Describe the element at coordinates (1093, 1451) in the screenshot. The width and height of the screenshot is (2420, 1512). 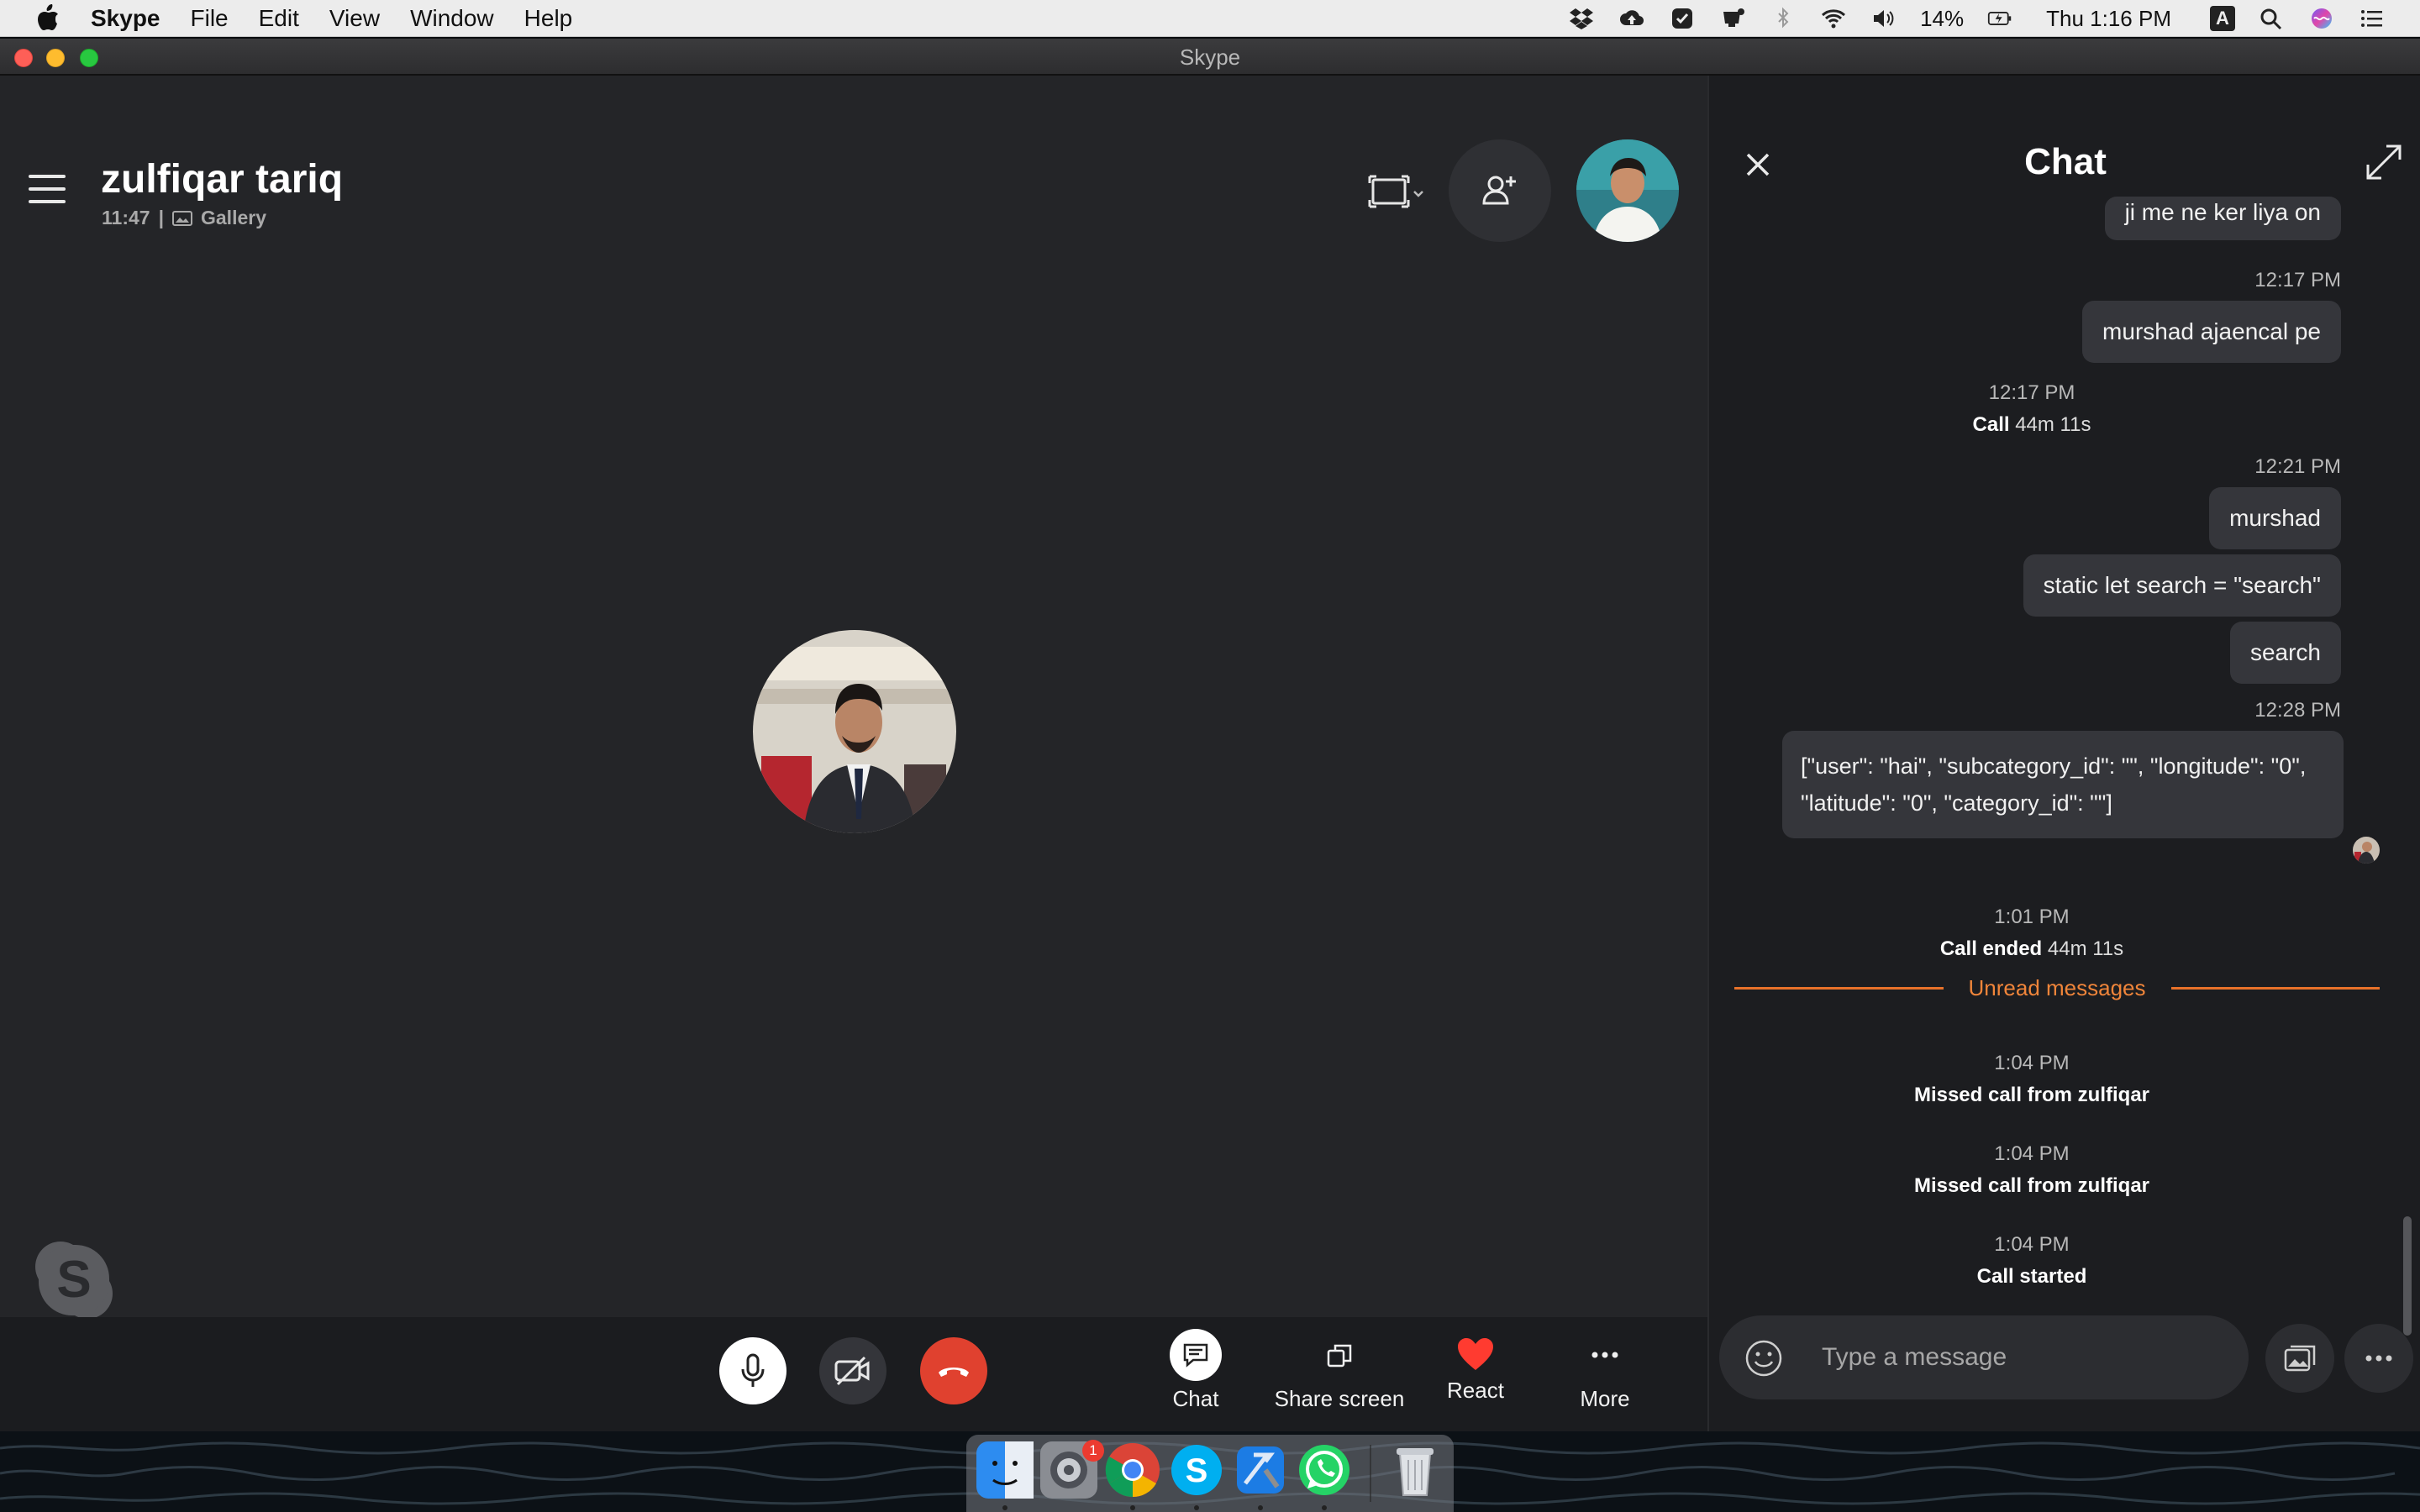
I see `dock-notification-badge: 1` at that location.